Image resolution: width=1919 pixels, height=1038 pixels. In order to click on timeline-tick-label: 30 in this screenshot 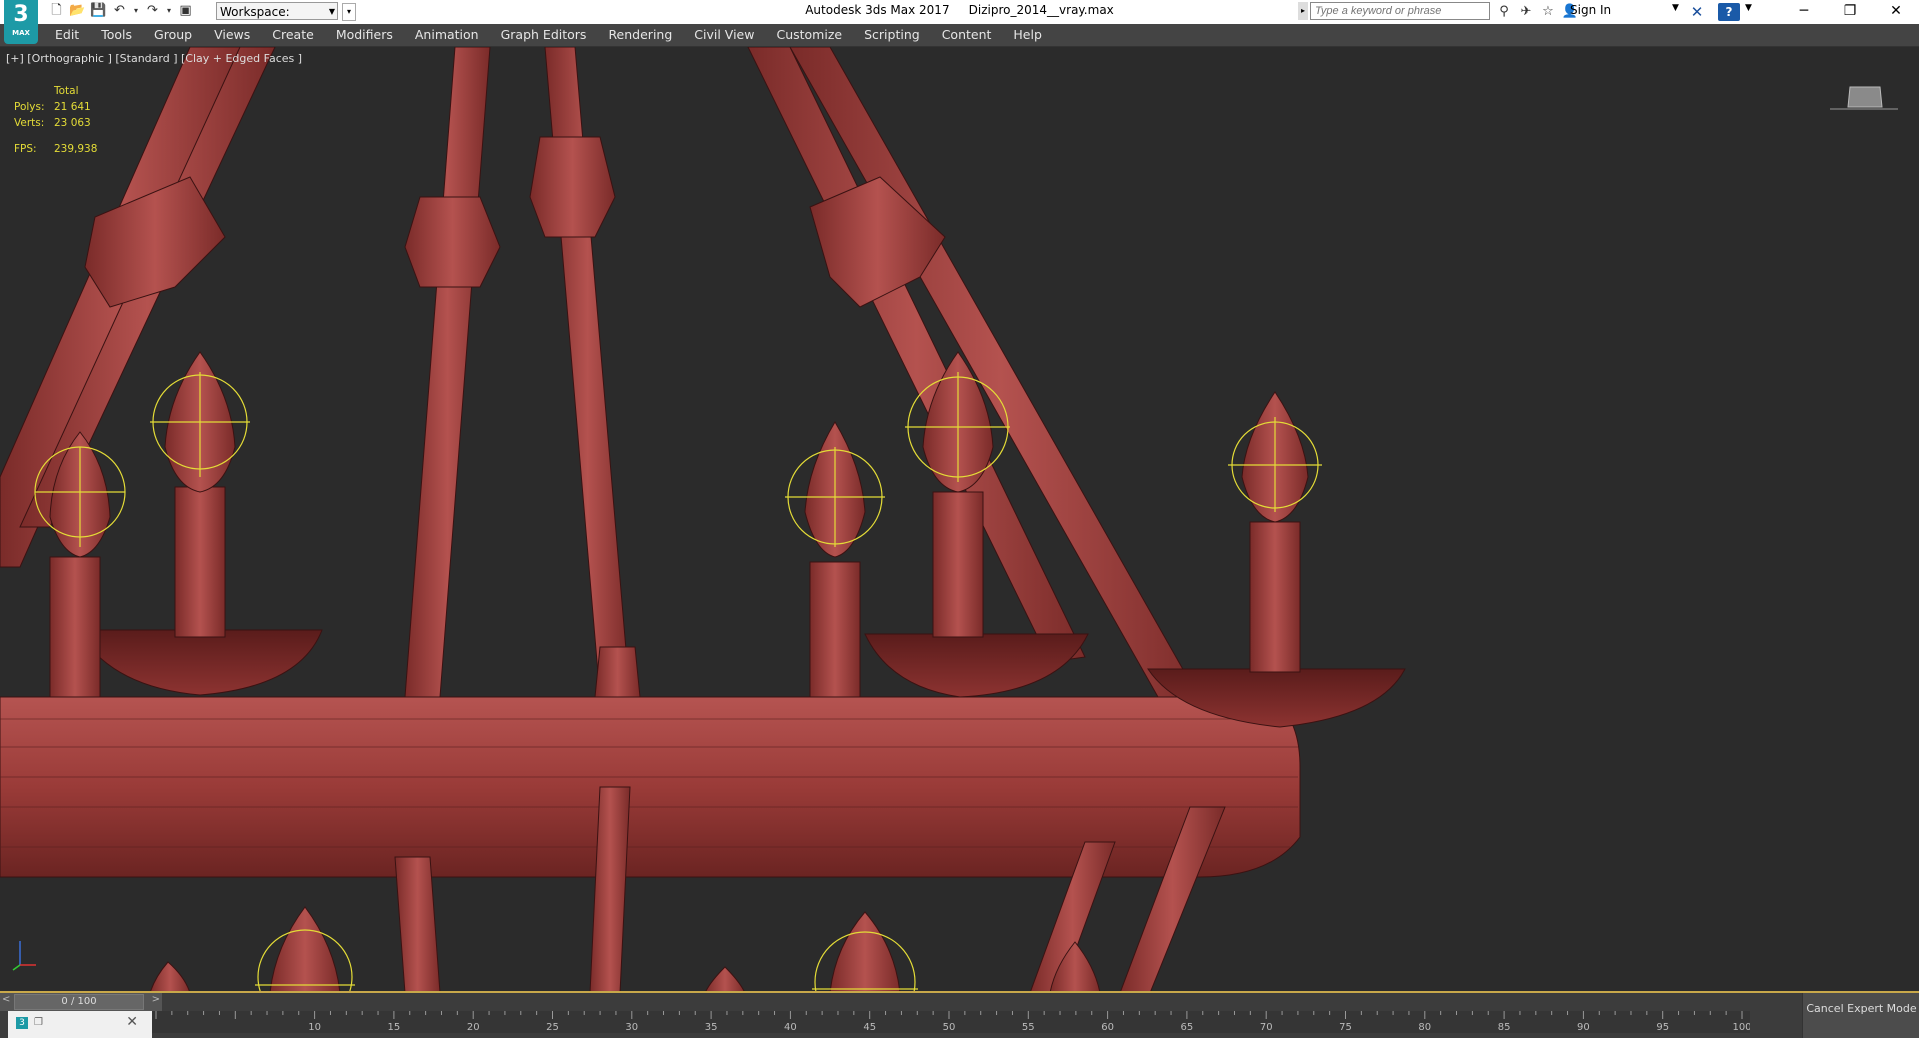, I will do `click(631, 1027)`.